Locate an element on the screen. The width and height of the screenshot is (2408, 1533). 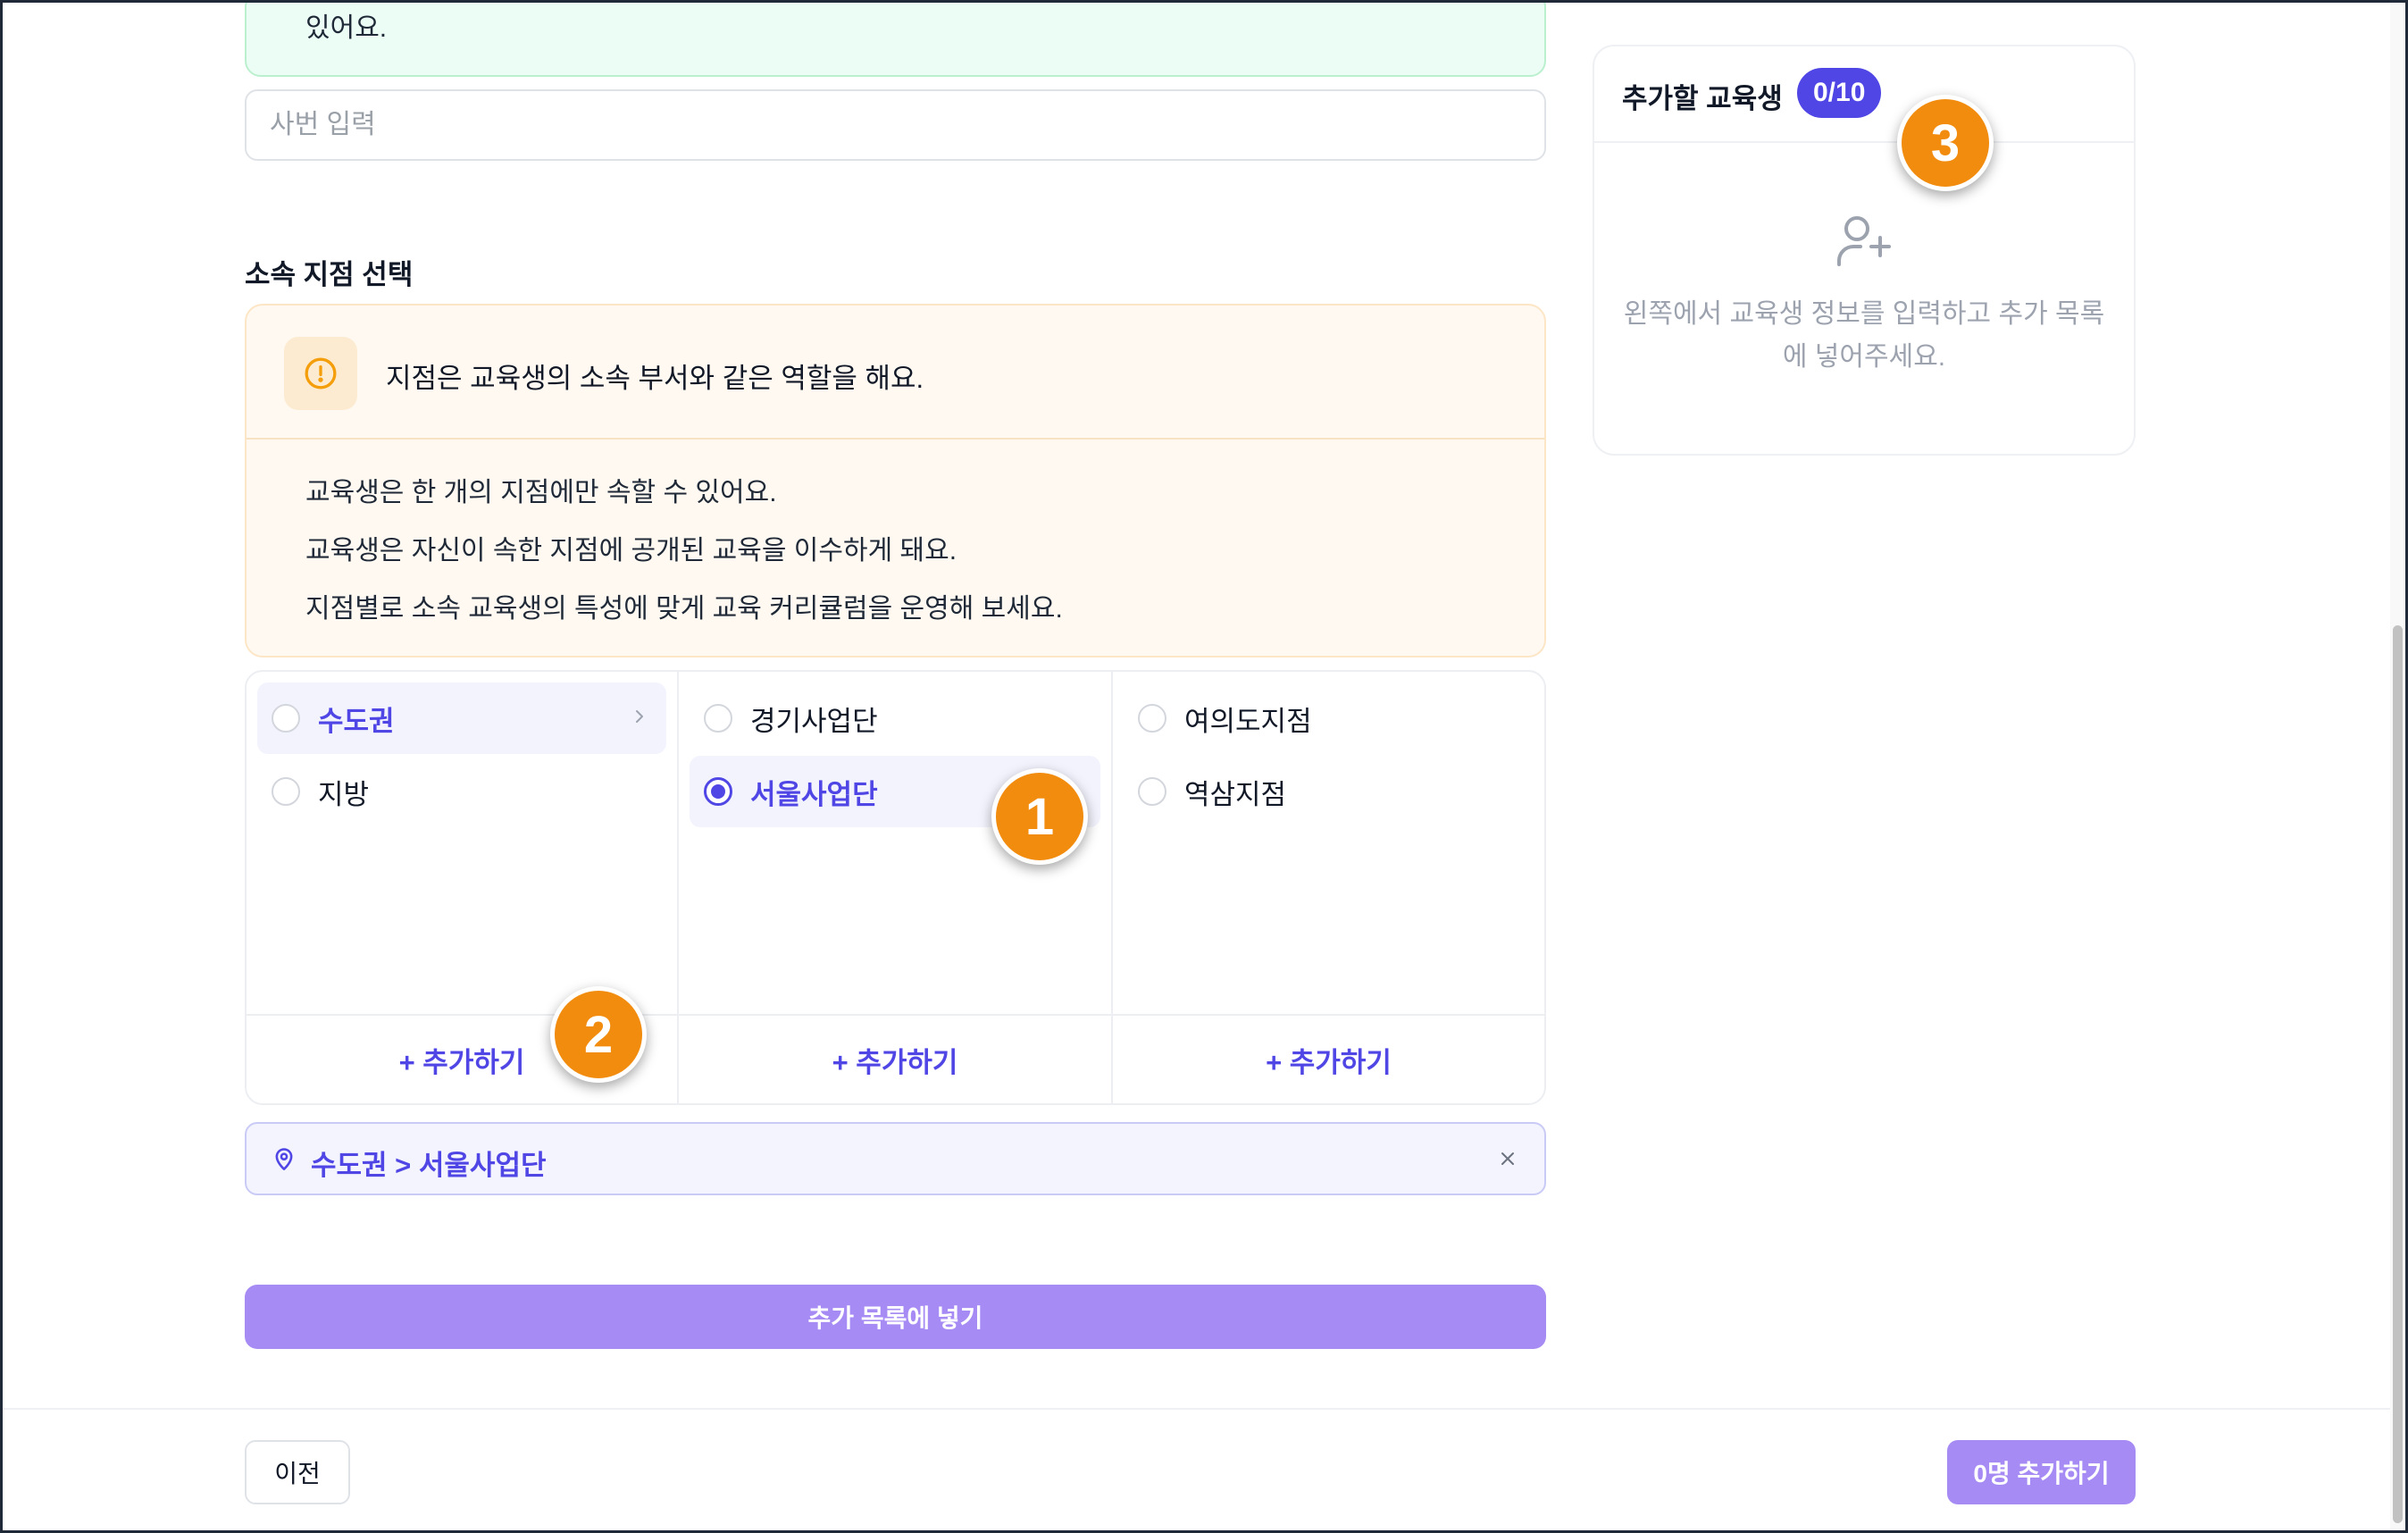
branch-column-division: 경기사업단 서울사업단 + 추가하기 is located at coordinates (896, 887).